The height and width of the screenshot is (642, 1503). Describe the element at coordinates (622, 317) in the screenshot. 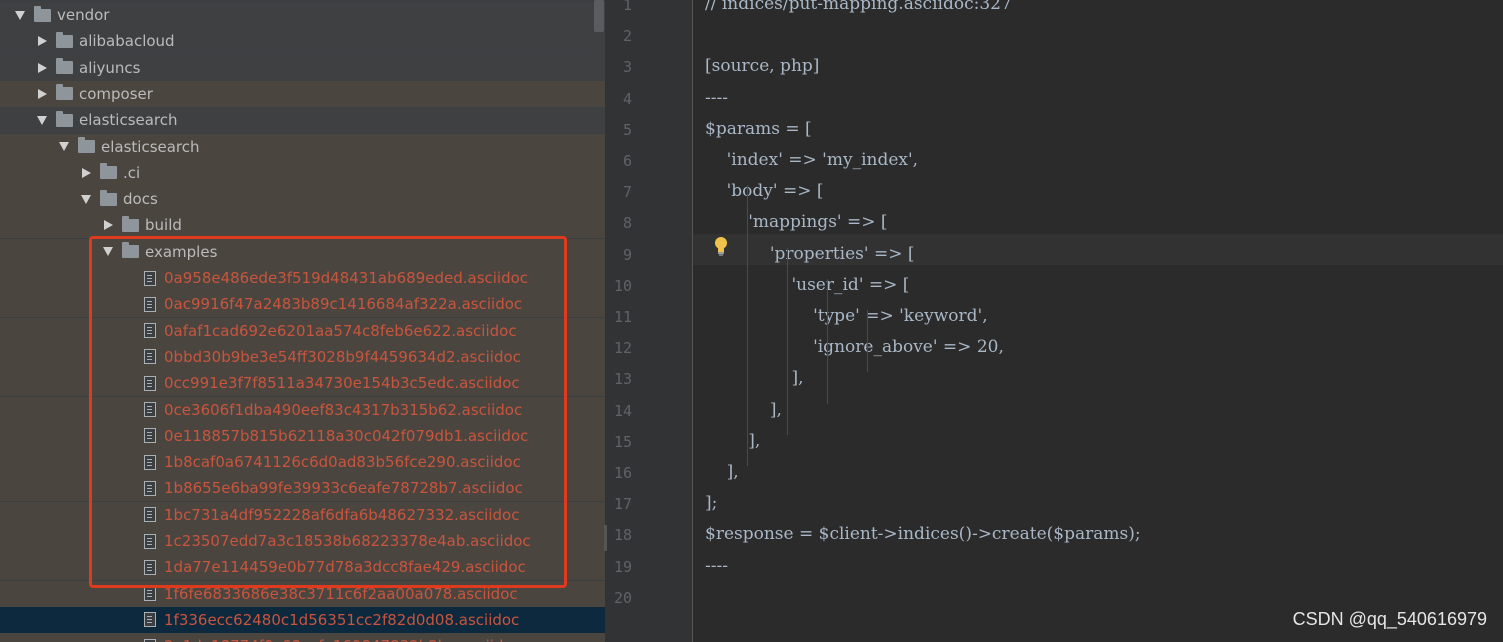

I see `line-number: 11` at that location.